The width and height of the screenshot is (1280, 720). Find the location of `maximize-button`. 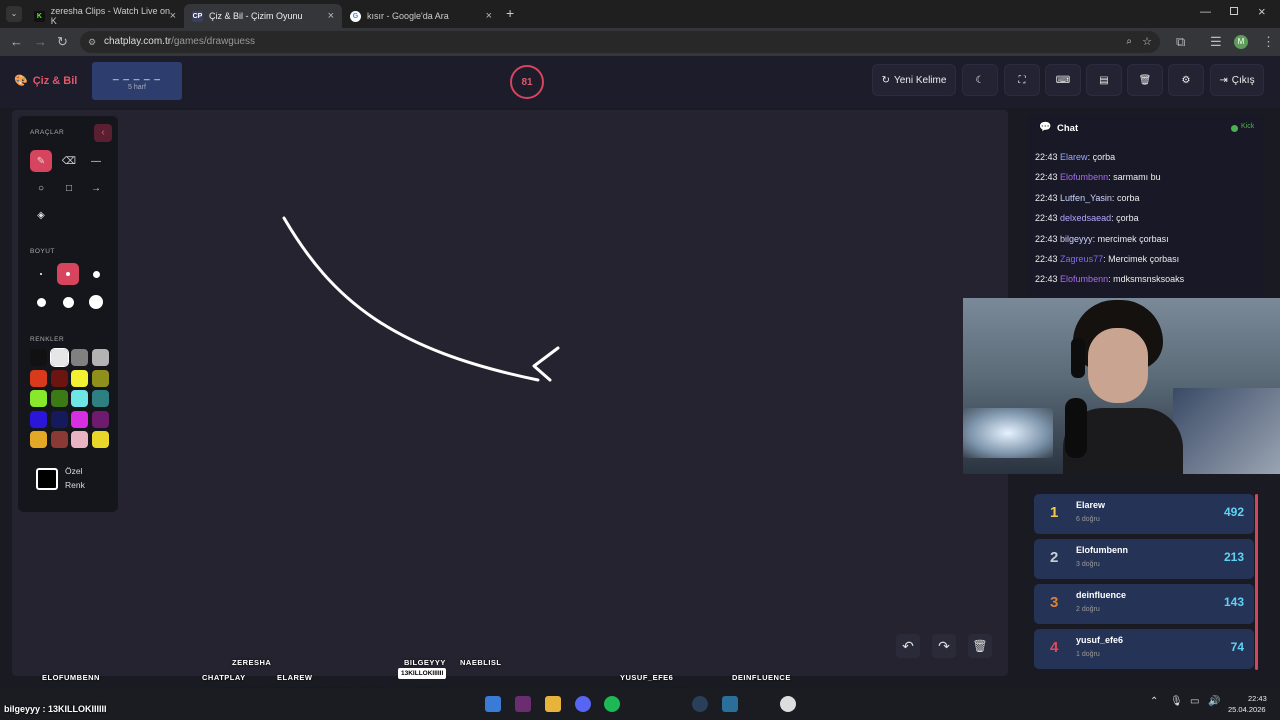

maximize-button is located at coordinates (1234, 11).